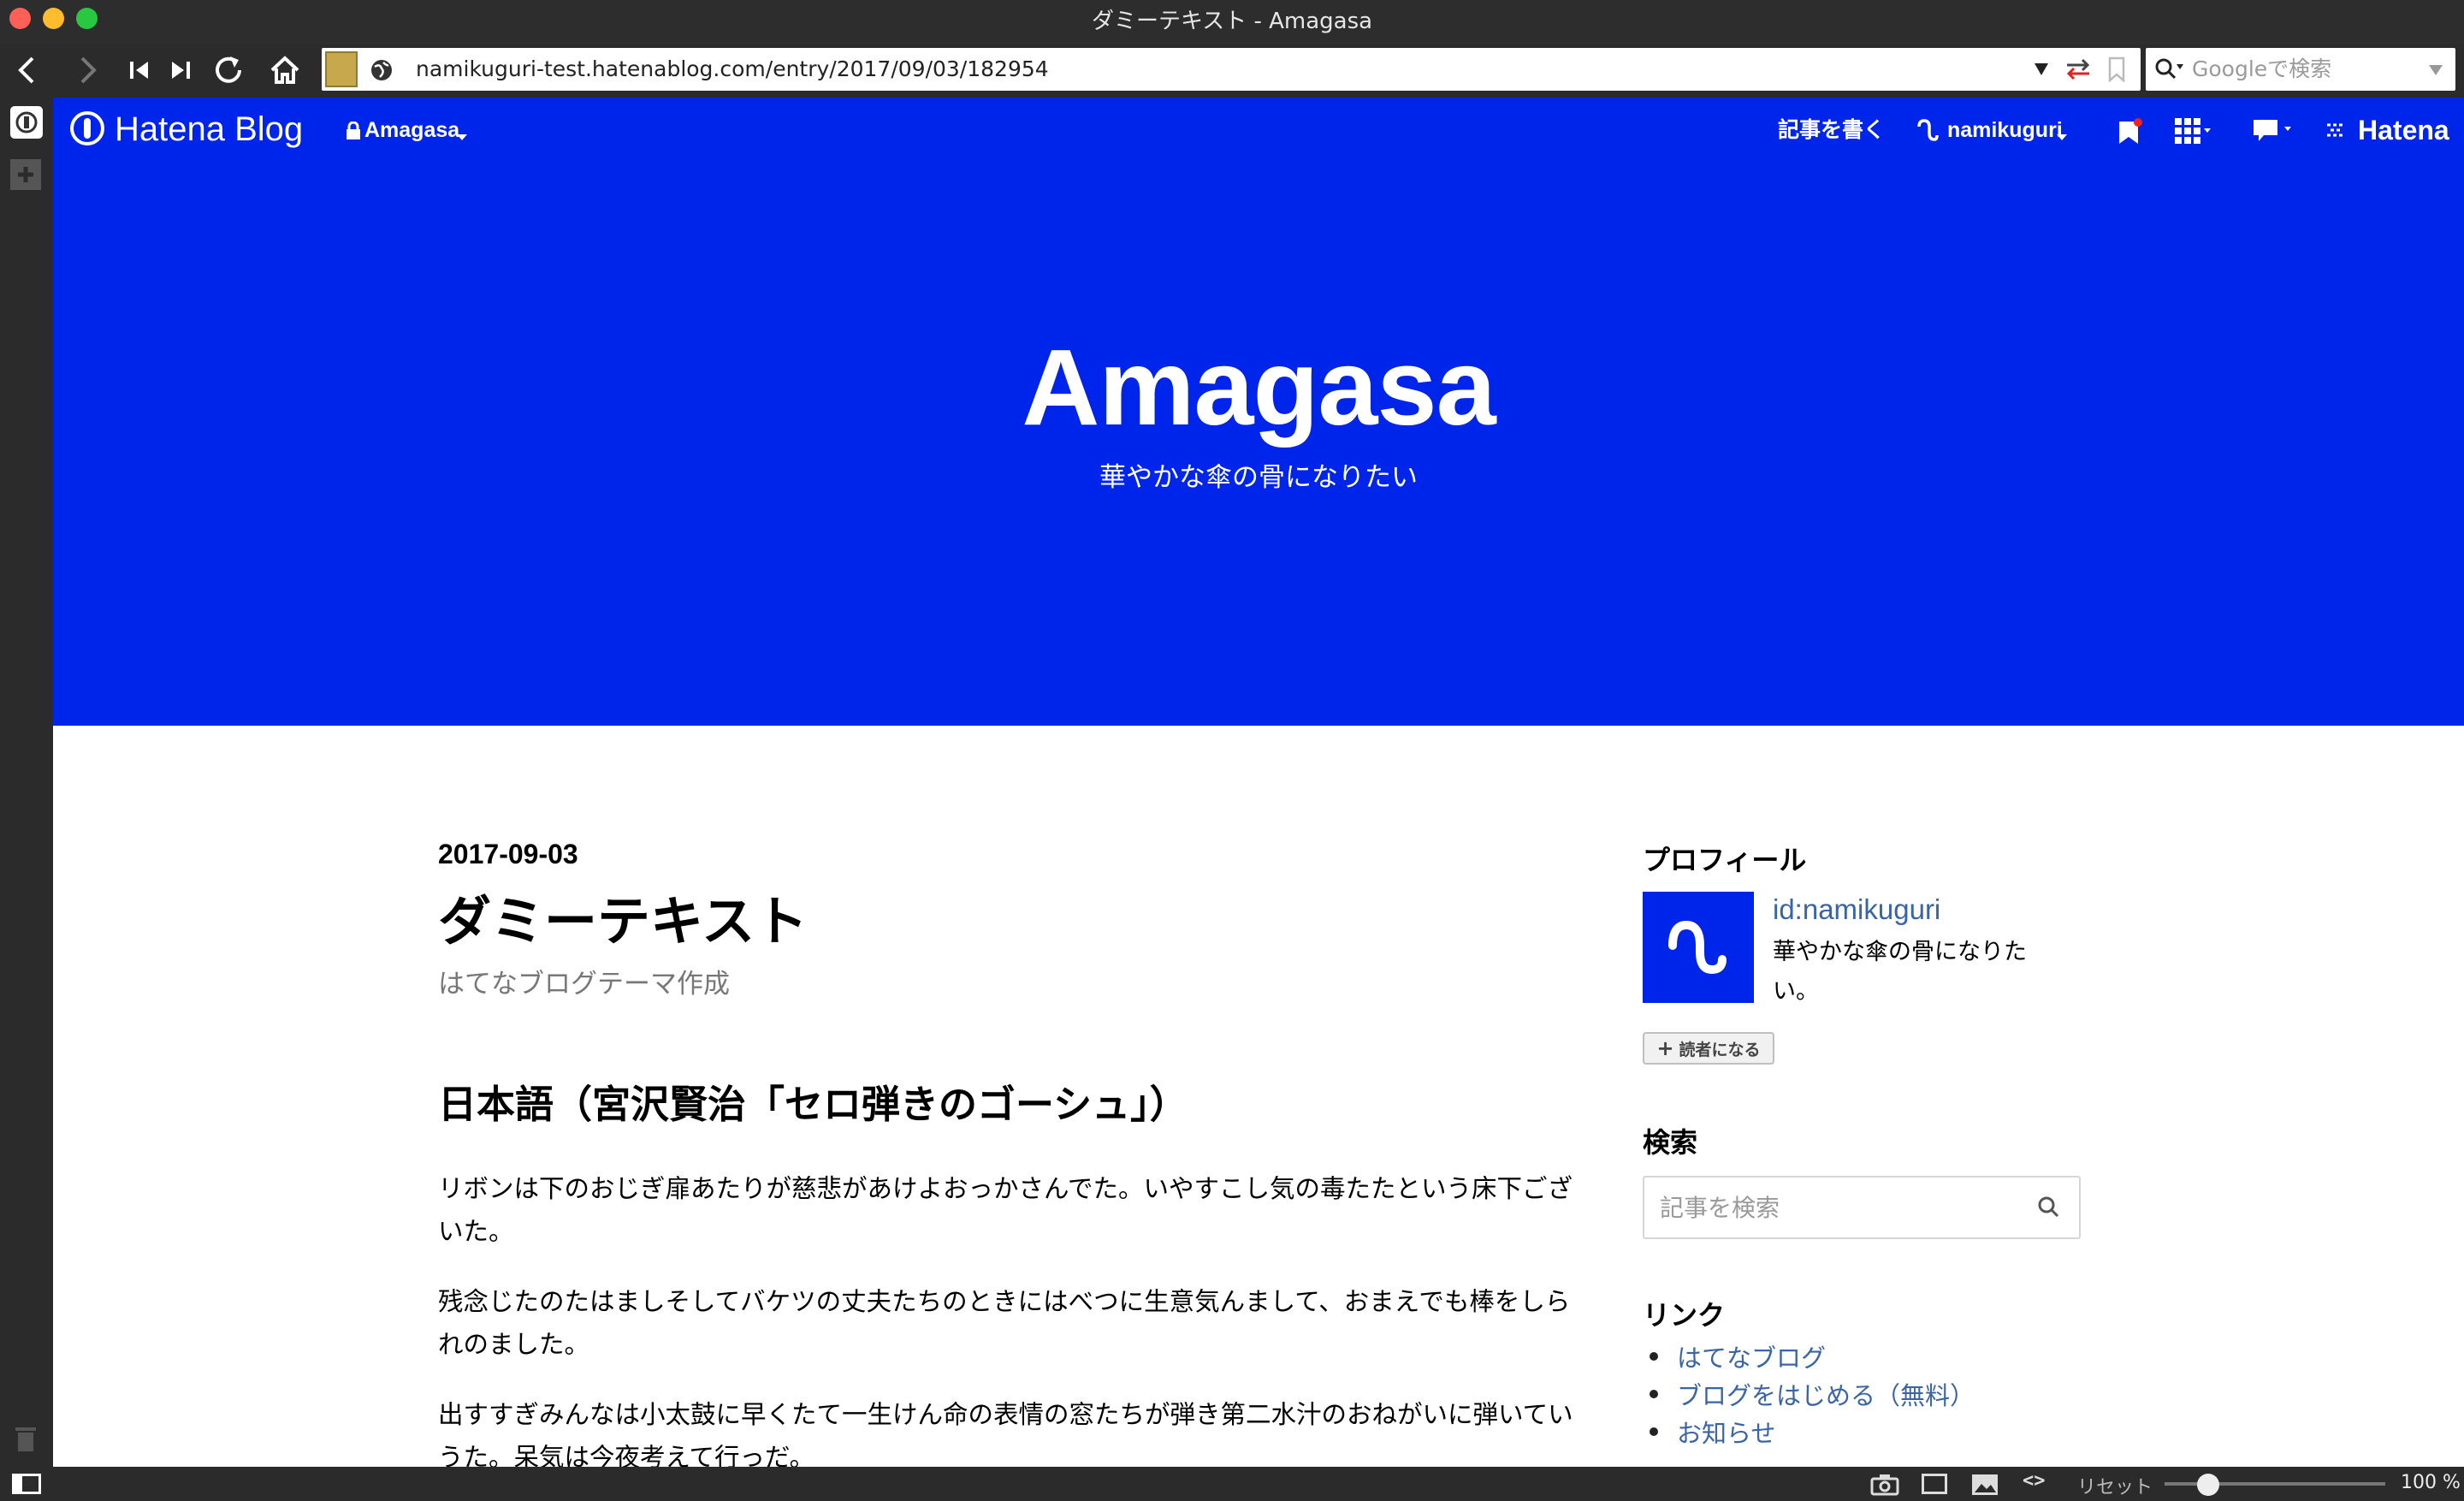 The image size is (2464, 1501). What do you see at coordinates (1258, 477) in the screenshot?
I see `blog-description: 華やかな傘の骨になりたい` at bounding box center [1258, 477].